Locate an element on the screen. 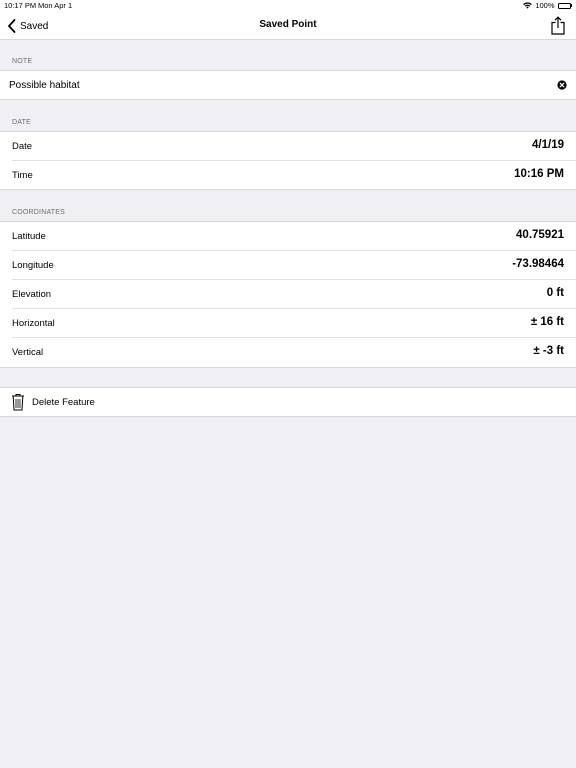 This screenshot has width=576, height=768. share-icon is located at coordinates (558, 25).